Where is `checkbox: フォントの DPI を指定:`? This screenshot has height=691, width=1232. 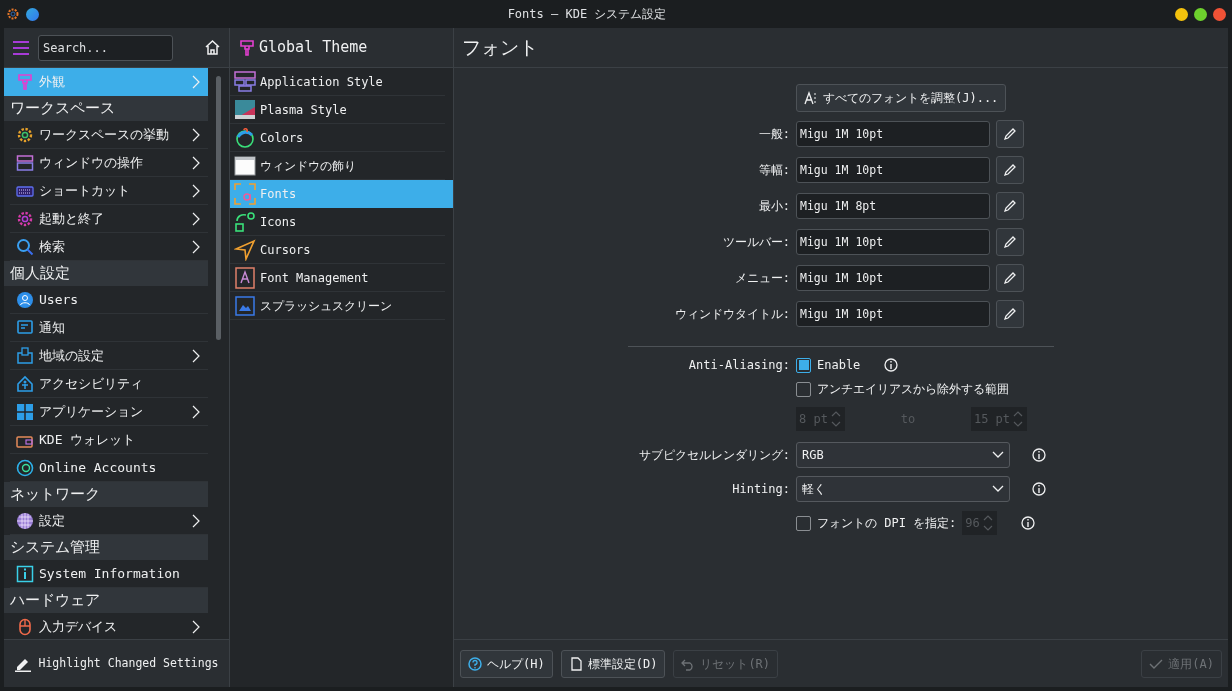 checkbox: フォントの DPI を指定: is located at coordinates (876, 523).